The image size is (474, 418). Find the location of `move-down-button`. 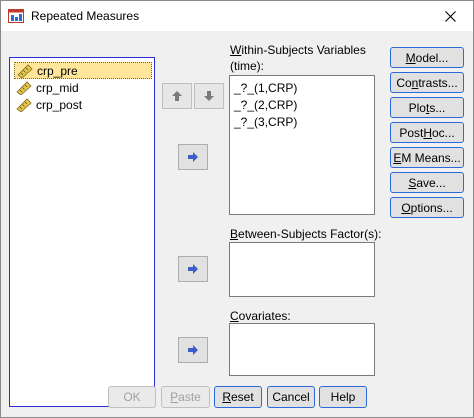

move-down-button is located at coordinates (209, 96).